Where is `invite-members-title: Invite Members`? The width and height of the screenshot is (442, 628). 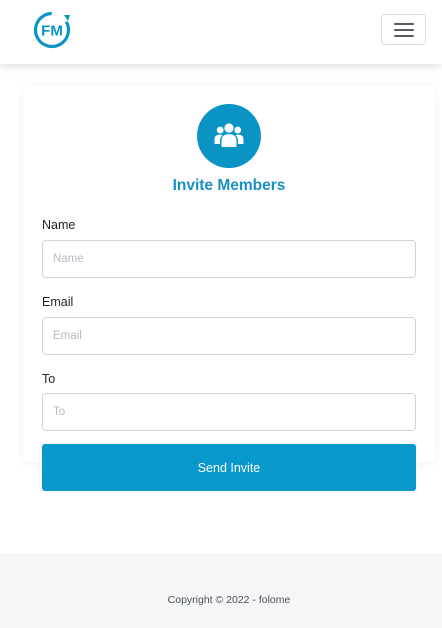 invite-members-title: Invite Members is located at coordinates (229, 185).